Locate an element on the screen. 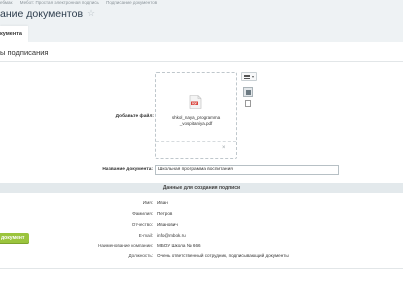 This screenshot has height=294, width=403. add-file-label: Добавьте файл: is located at coordinates (134, 116).